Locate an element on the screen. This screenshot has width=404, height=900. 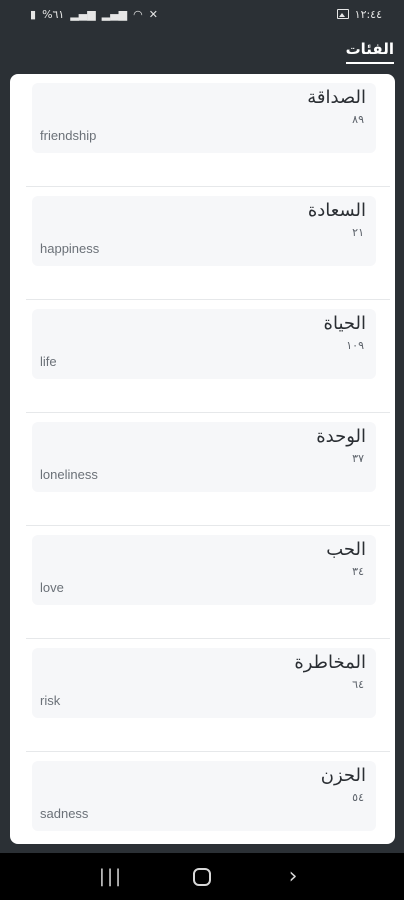
list-item: الحب ٣٤ love is located at coordinates (208, 582).